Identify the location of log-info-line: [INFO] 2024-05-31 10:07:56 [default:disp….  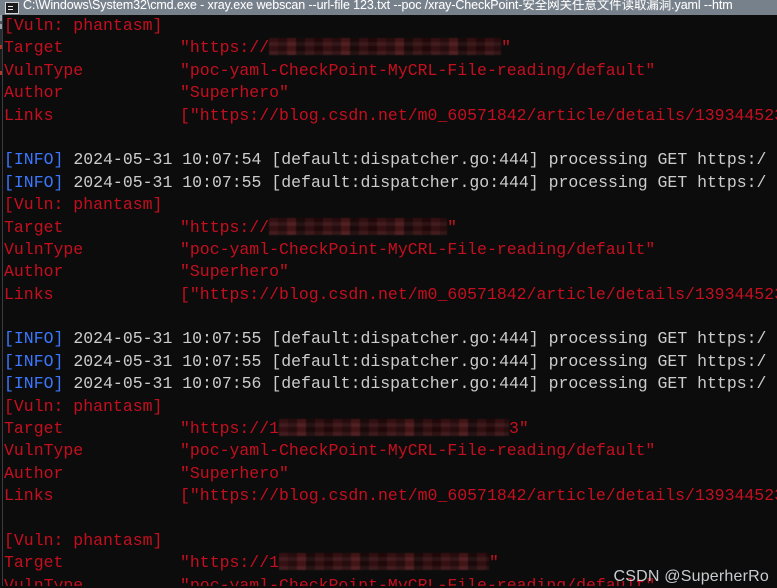
(390, 384).